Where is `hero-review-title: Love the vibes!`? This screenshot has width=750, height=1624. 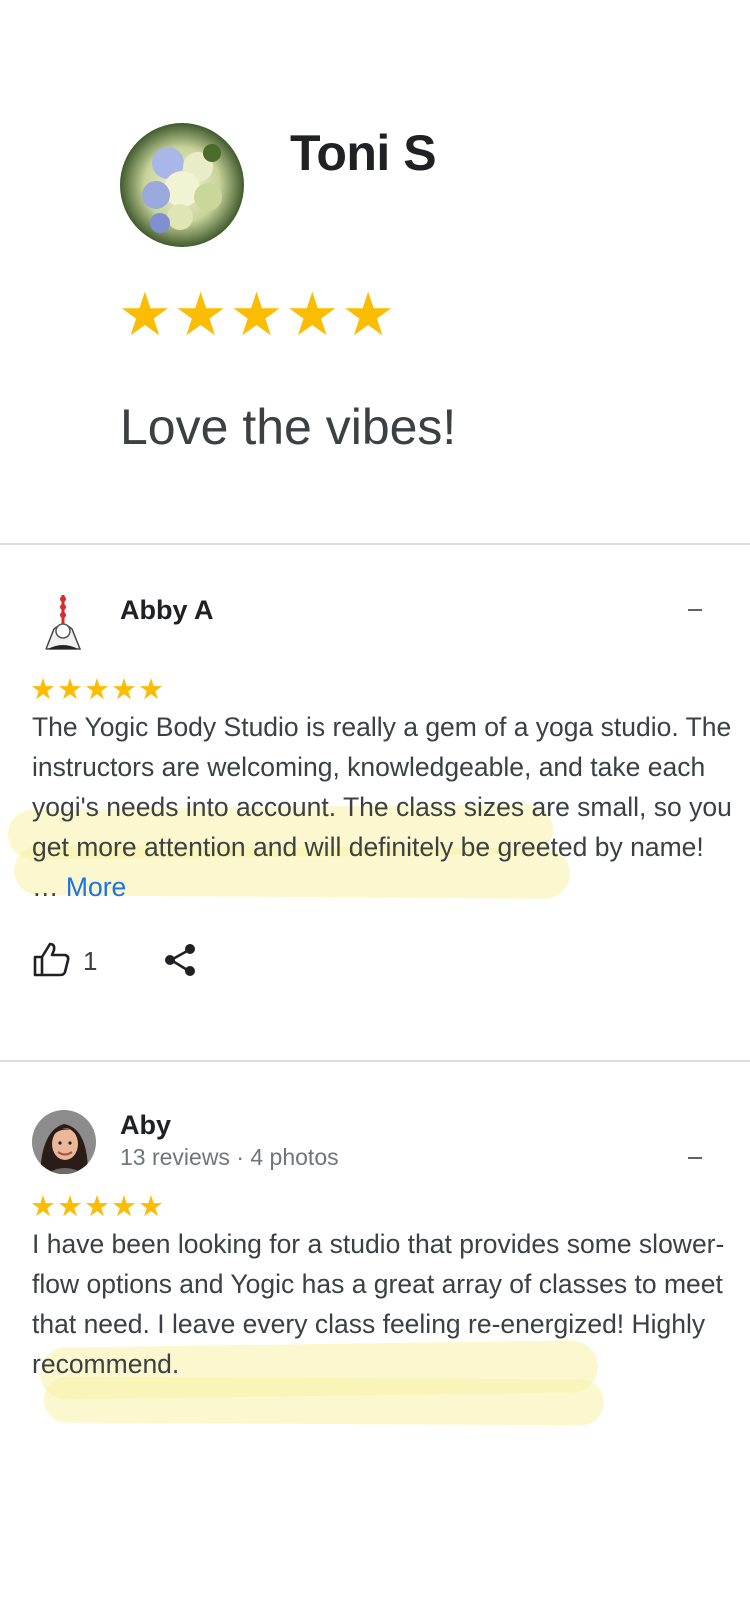
hero-review-title: Love the vibes! is located at coordinates (288, 427).